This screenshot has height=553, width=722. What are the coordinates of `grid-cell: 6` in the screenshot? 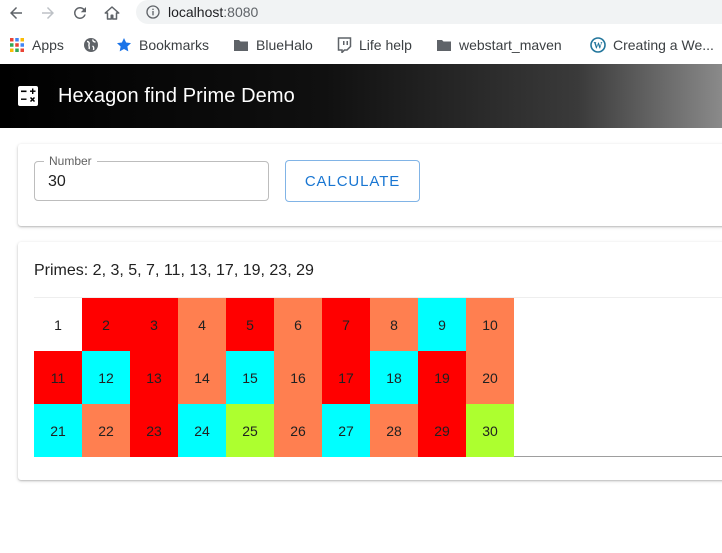 It's located at (298, 324).